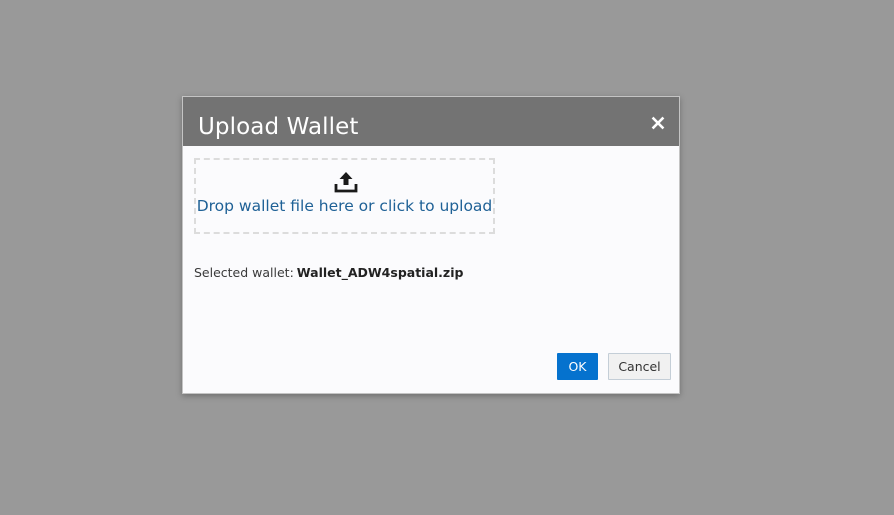 The width and height of the screenshot is (894, 515). I want to click on cancel-button: Cancel, so click(639, 366).